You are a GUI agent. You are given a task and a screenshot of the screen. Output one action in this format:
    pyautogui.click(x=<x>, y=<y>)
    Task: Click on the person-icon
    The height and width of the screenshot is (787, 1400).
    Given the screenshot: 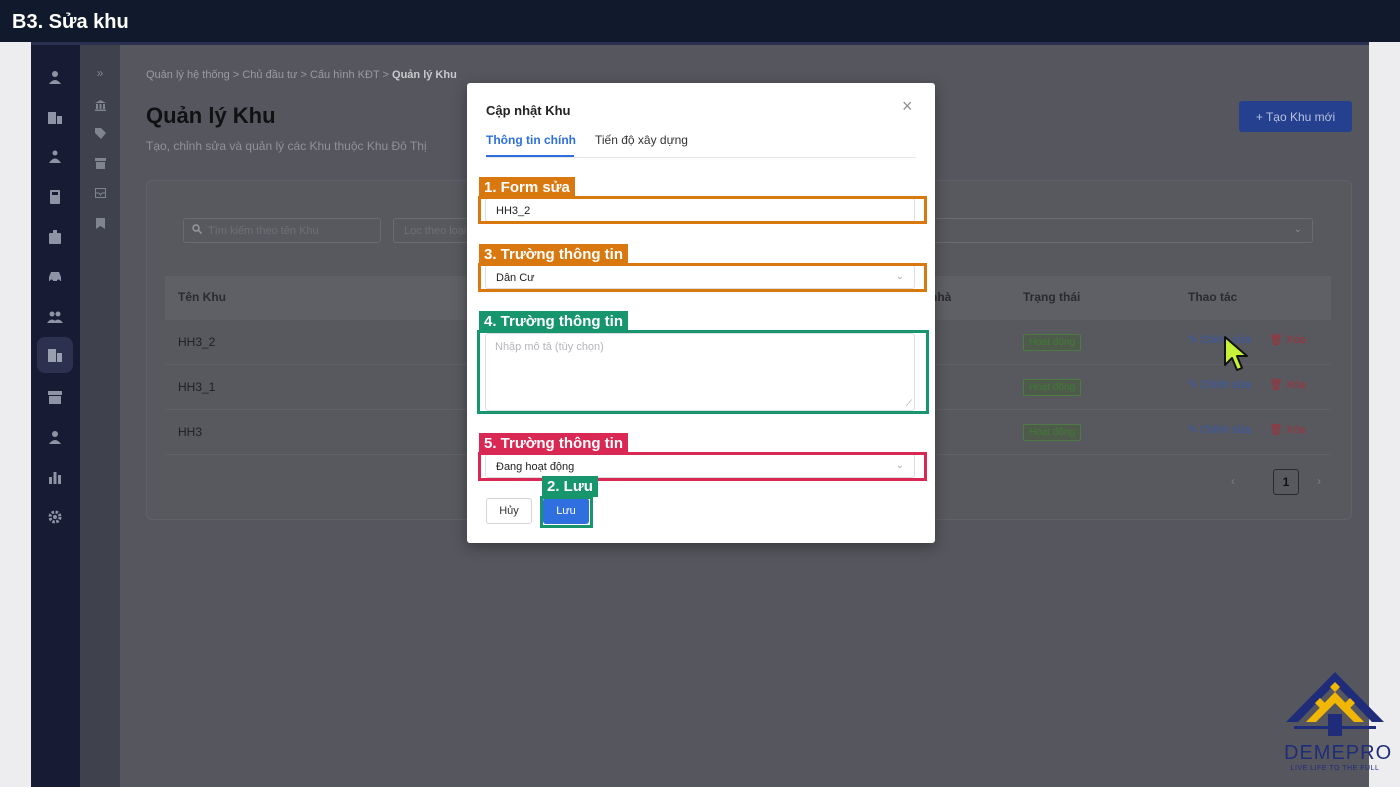 What is the action you would take?
    pyautogui.click(x=55, y=437)
    